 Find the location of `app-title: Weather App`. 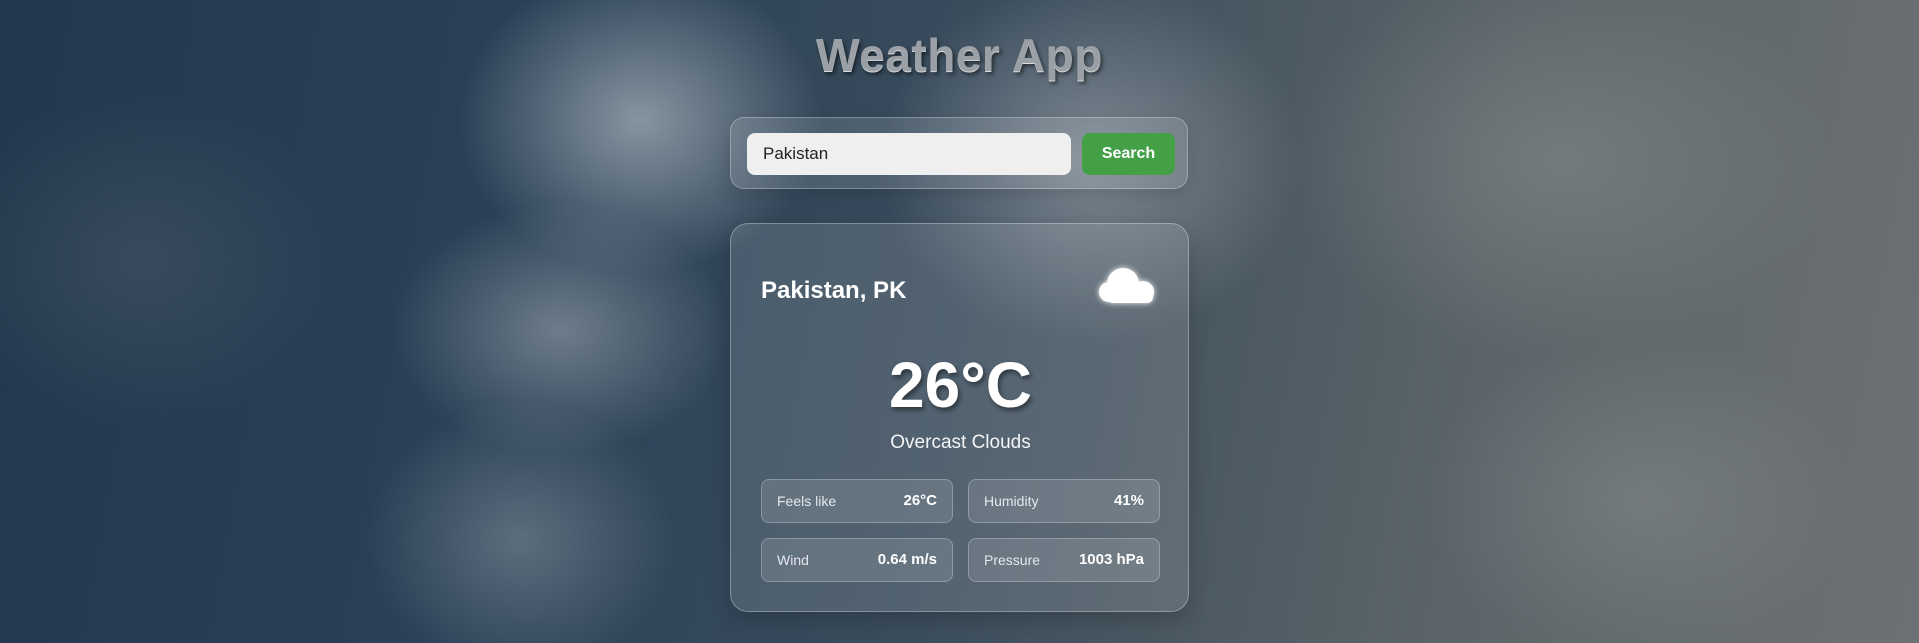

app-title: Weather App is located at coordinates (959, 55).